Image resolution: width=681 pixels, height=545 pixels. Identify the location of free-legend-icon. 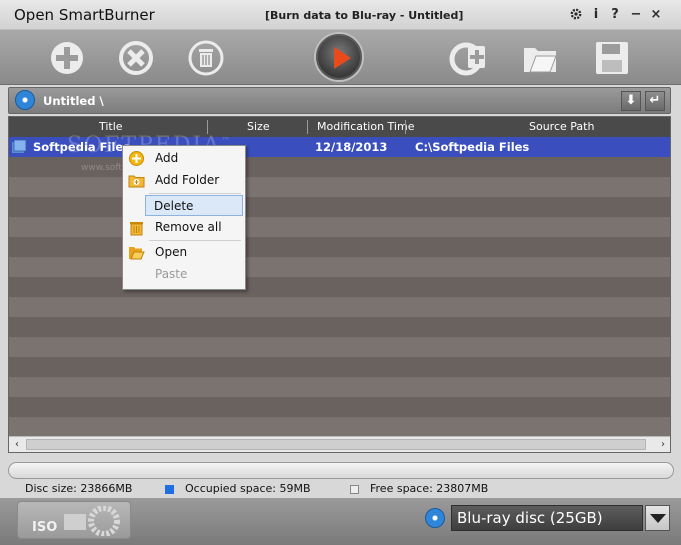
(354, 489).